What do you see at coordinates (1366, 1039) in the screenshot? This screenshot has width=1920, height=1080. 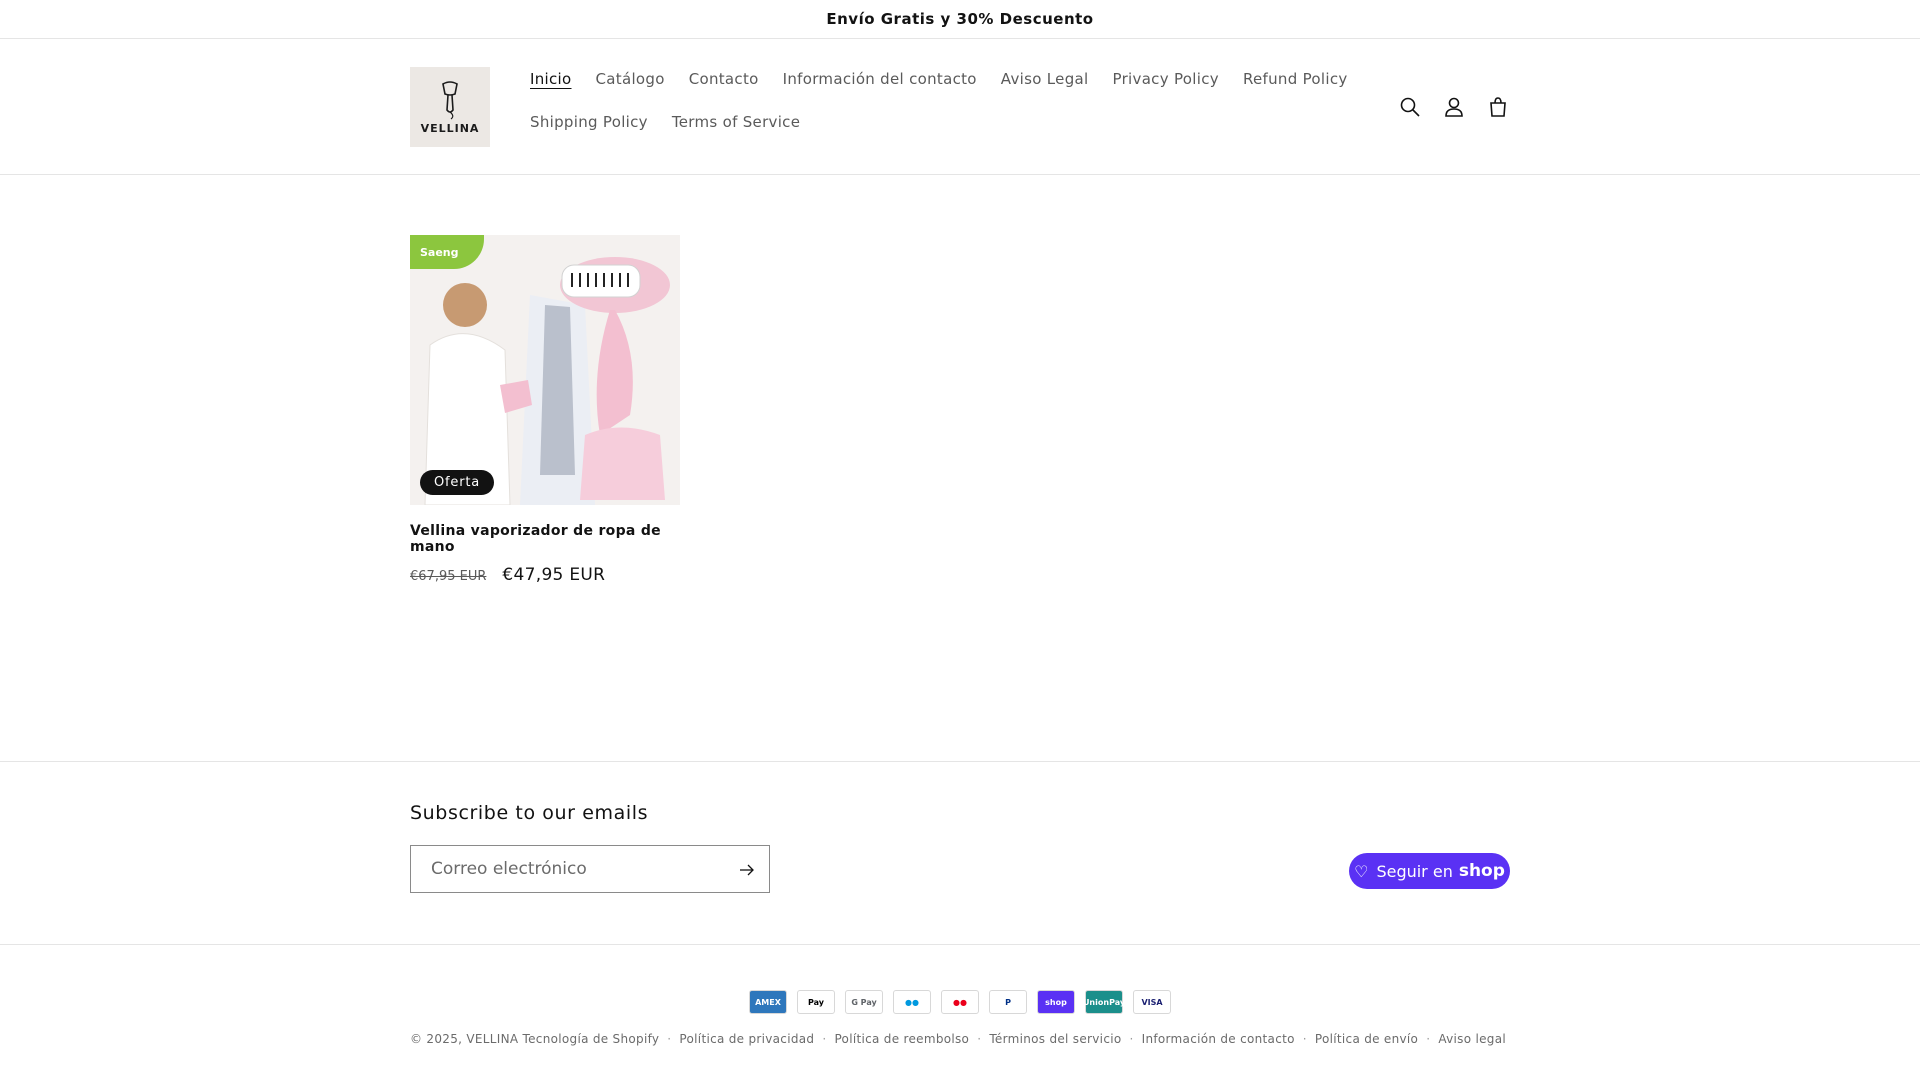 I see `policy-link-shipping: Política de envío` at bounding box center [1366, 1039].